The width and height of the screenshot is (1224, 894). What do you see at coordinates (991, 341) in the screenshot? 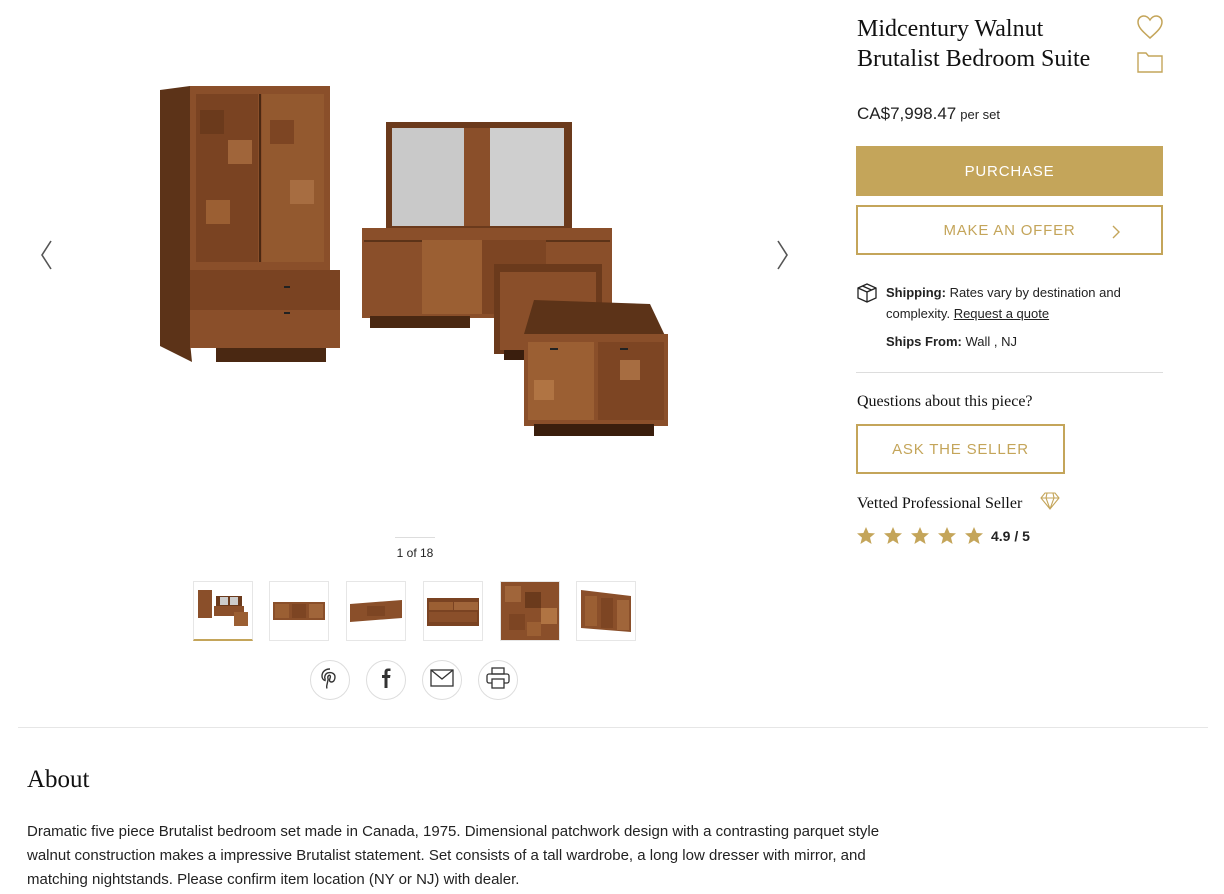
I see `ships-from-value: Wall , NJ` at bounding box center [991, 341].